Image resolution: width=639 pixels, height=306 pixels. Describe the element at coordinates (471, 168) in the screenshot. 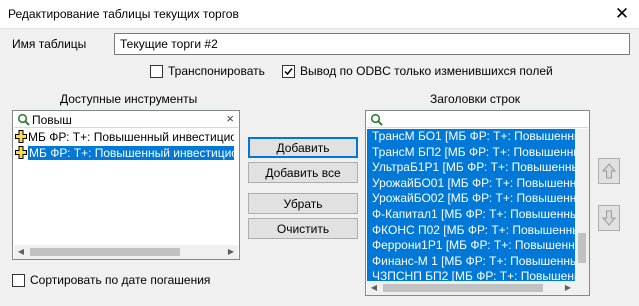

I see `list-item: УльтраБ1Р1 [МБ ФР: Т+: Повышенны` at that location.